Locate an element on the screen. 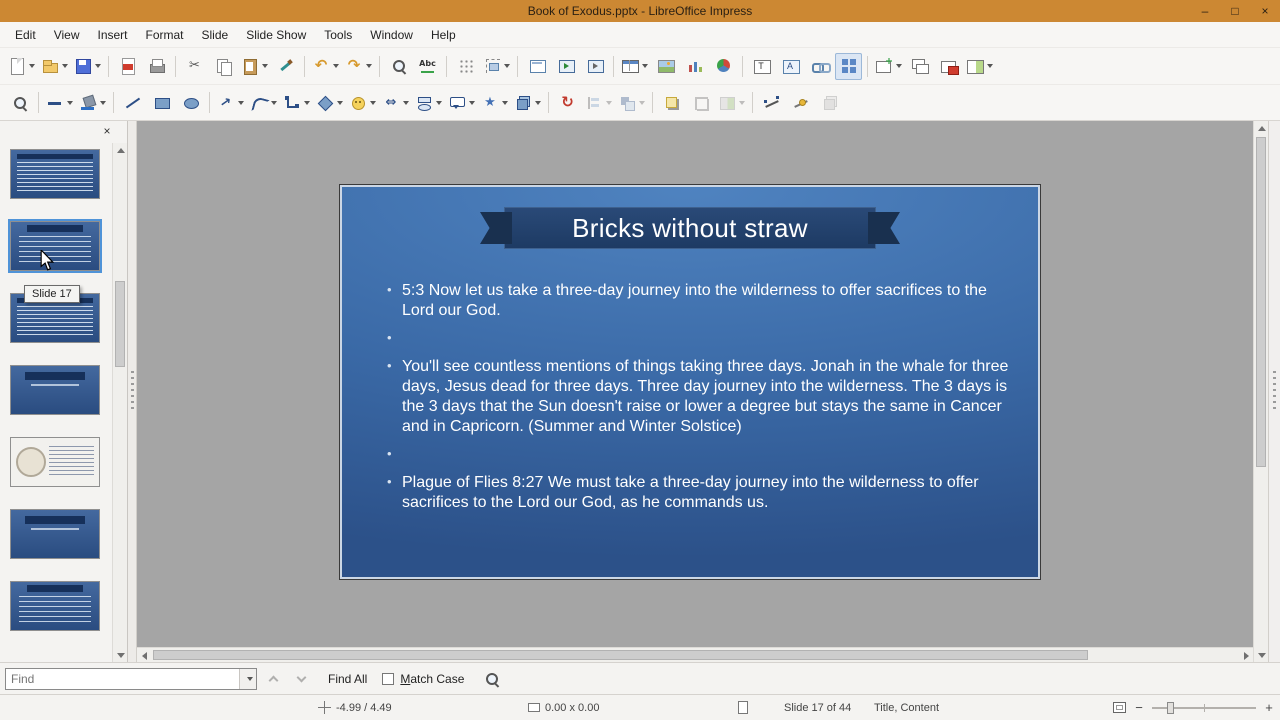 This screenshot has width=1280, height=720. clone-formatting-button is located at coordinates (285, 66).